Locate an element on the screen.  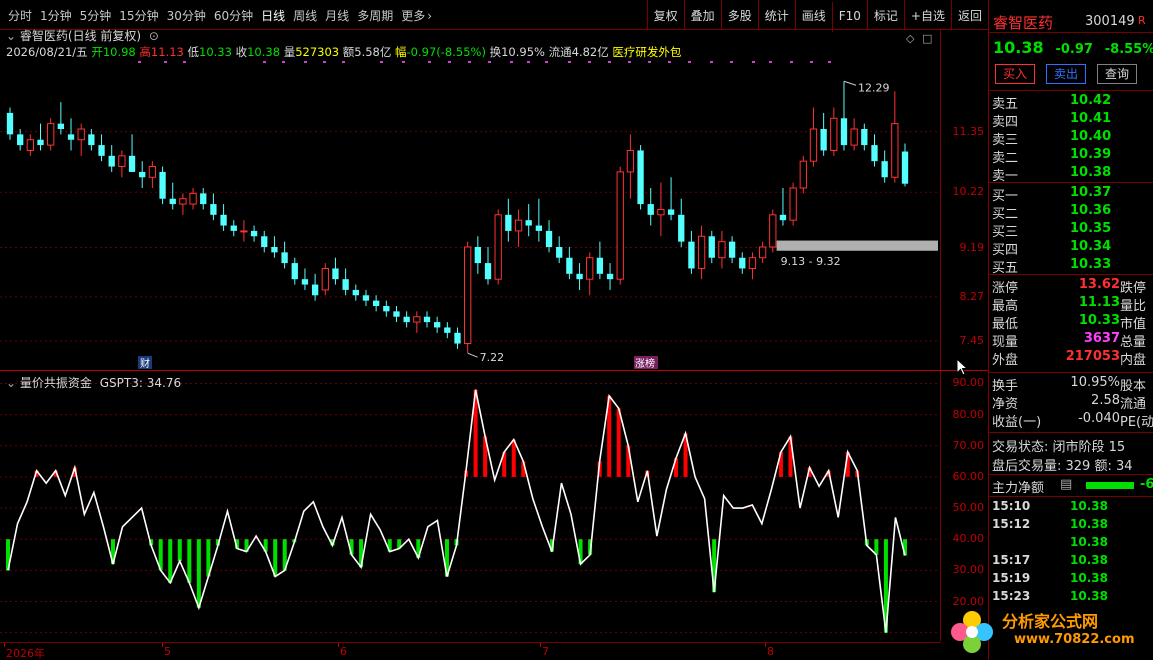
period-tab-8: 月线 is located at coordinates (337, 15).